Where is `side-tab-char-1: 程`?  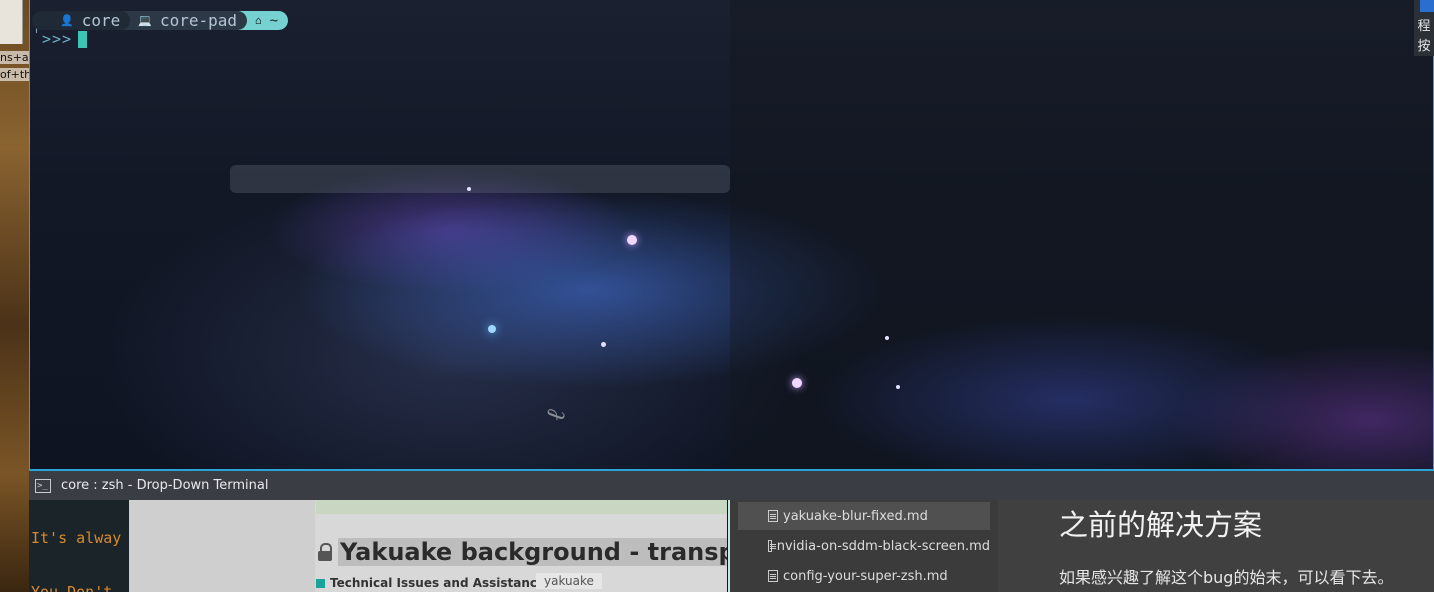
side-tab-char-1: 程 is located at coordinates (1424, 26).